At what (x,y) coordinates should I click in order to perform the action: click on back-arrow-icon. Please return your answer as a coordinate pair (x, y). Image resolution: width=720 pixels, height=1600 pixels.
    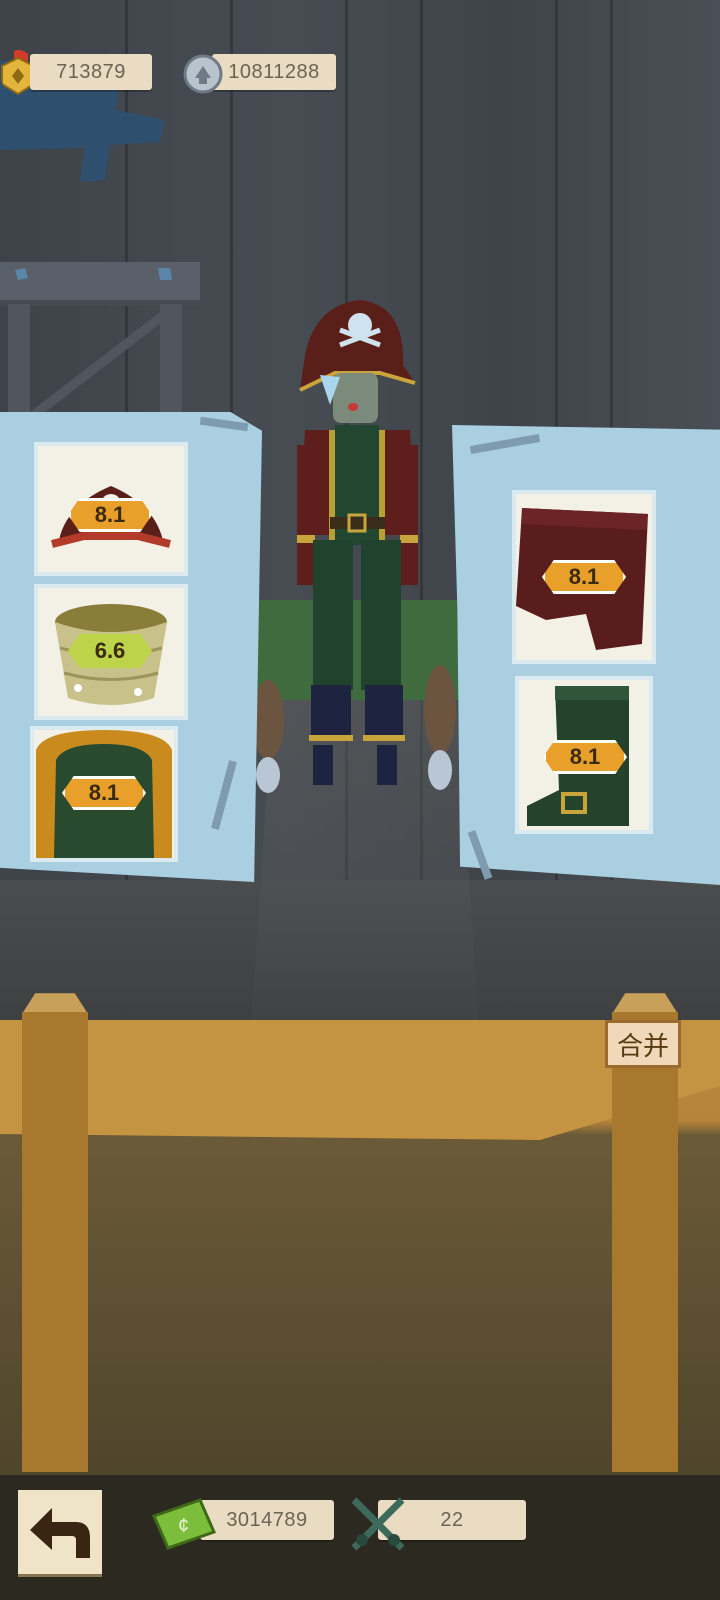
    Looking at the image, I should click on (60, 1533).